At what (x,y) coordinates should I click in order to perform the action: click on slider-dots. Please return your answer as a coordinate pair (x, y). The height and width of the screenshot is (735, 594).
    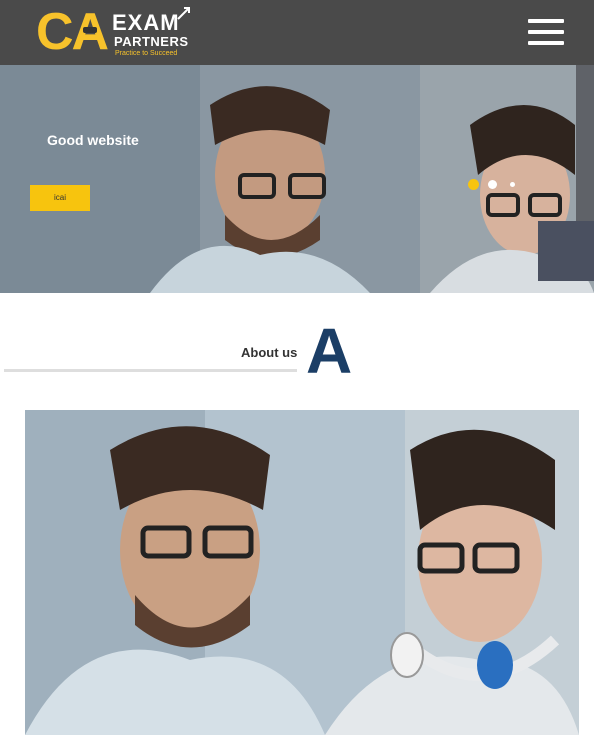
    Looking at the image, I should click on (498, 185).